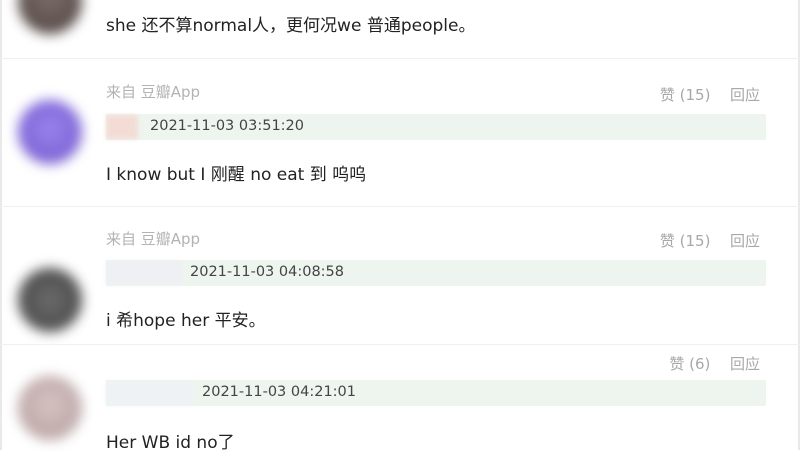 The image size is (800, 453). Describe the element at coordinates (714, 363) in the screenshot. I see `comment-actions: 赞 (6) 回应` at that location.